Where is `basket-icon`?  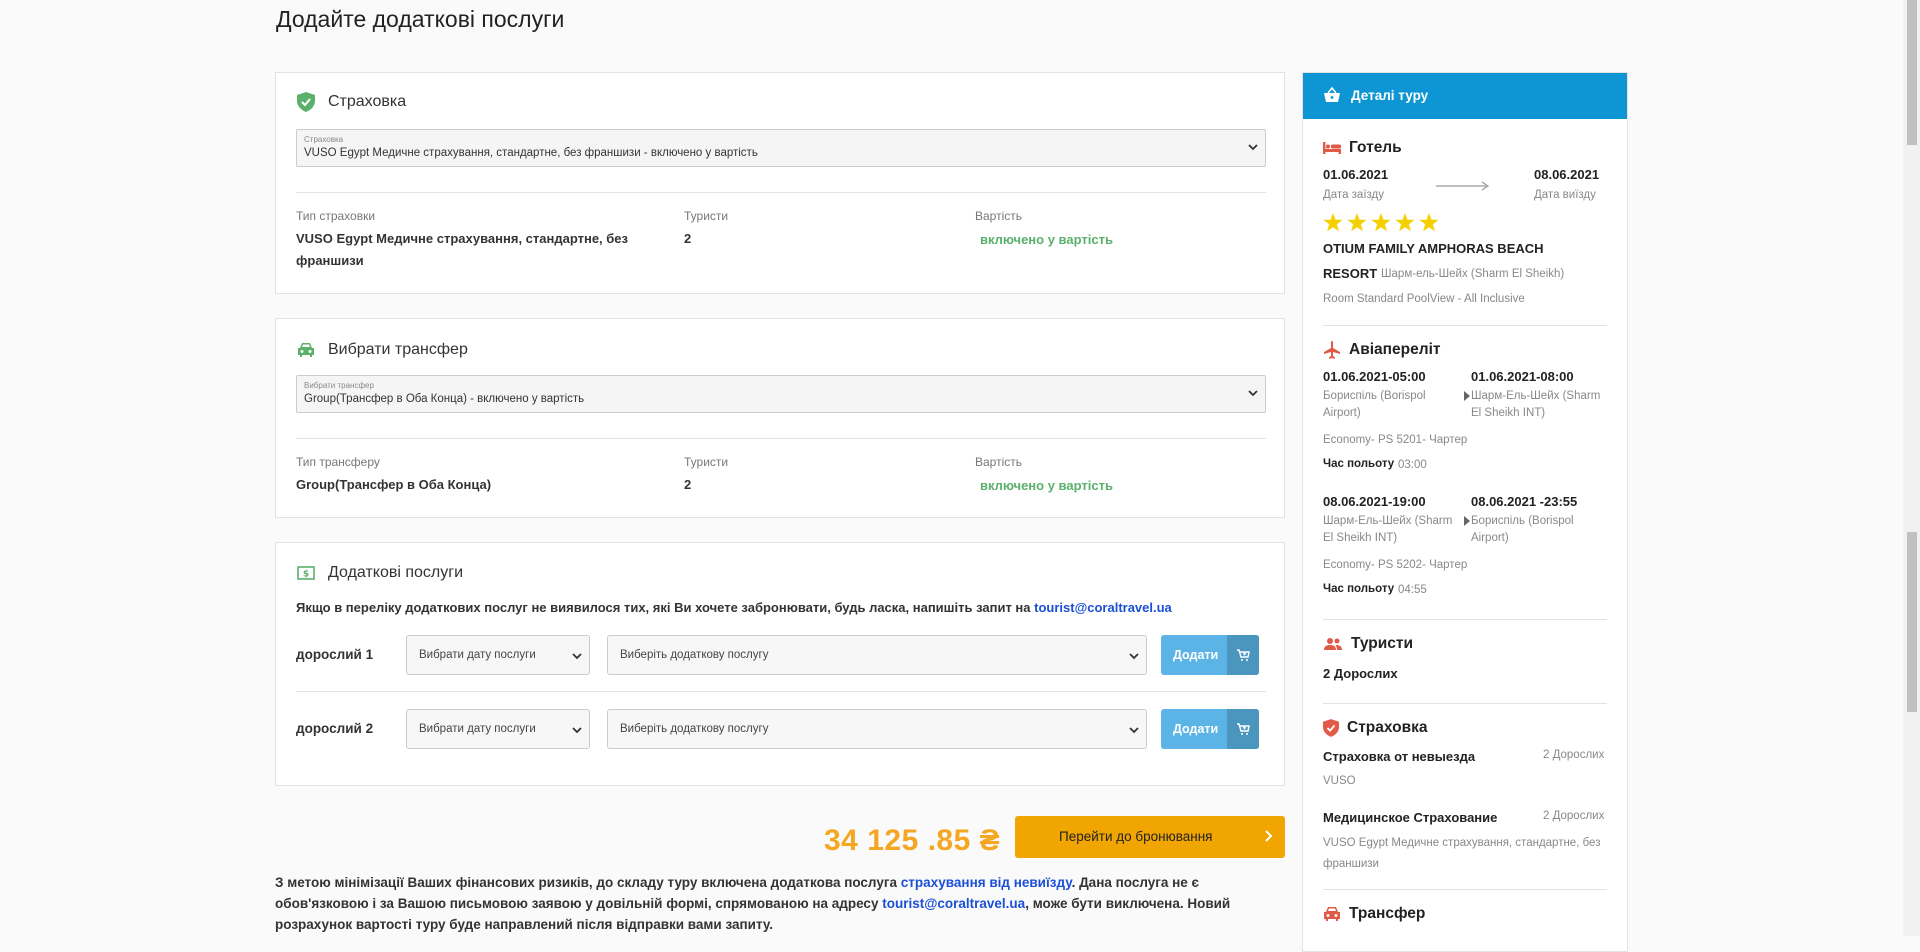 basket-icon is located at coordinates (1332, 96).